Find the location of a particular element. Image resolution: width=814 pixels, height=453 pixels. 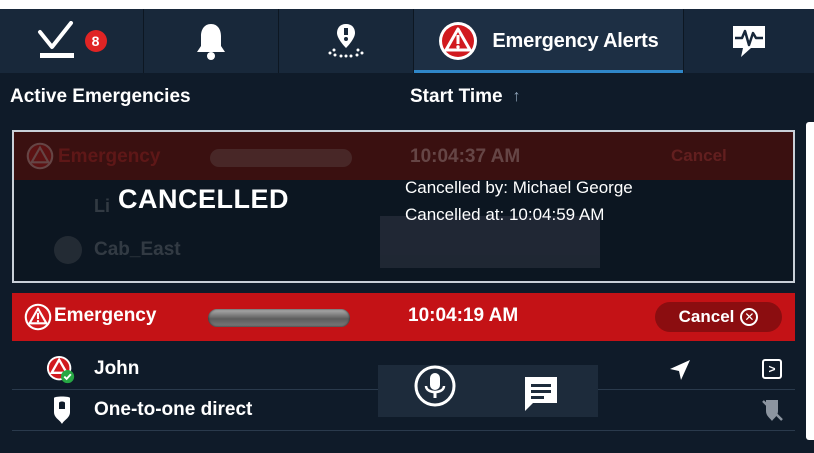

call-type-label: One-to-one direct is located at coordinates (173, 409).